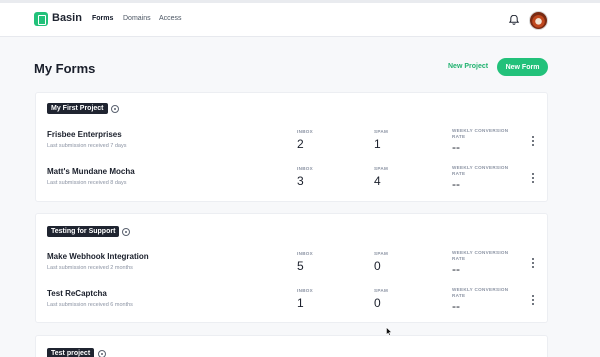 The height and width of the screenshot is (357, 600). What do you see at coordinates (41, 19) in the screenshot?
I see `basin-logo-icon` at bounding box center [41, 19].